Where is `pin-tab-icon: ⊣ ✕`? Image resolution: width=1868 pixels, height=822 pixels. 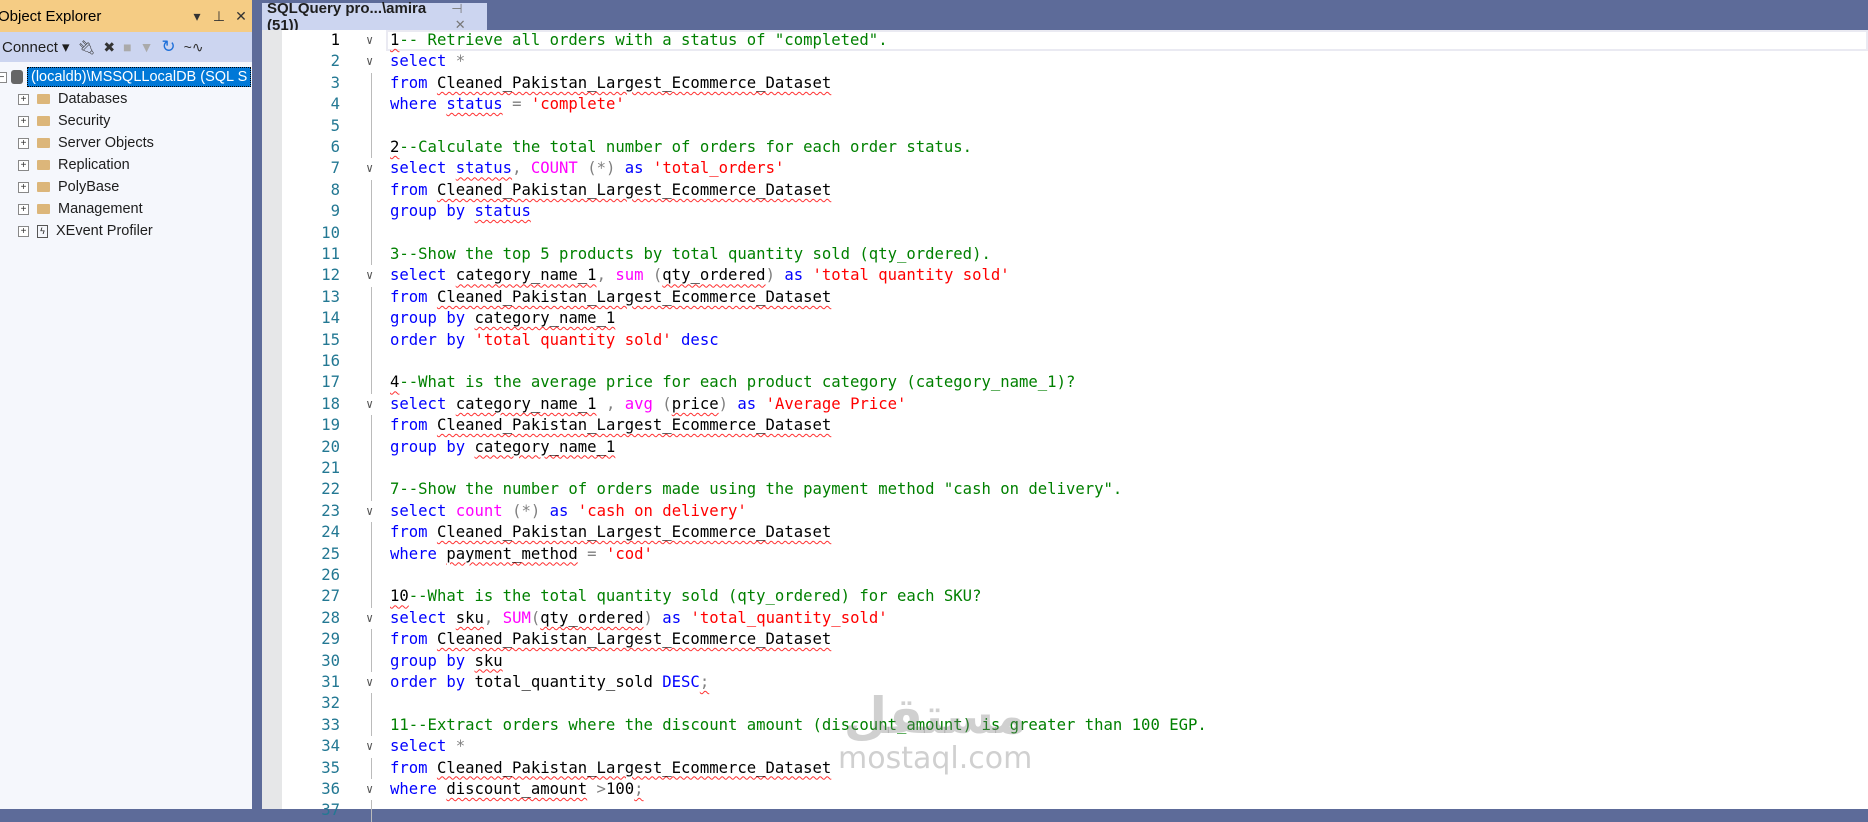
pin-tab-icon: ⊣ ✕ is located at coordinates (465, 17).